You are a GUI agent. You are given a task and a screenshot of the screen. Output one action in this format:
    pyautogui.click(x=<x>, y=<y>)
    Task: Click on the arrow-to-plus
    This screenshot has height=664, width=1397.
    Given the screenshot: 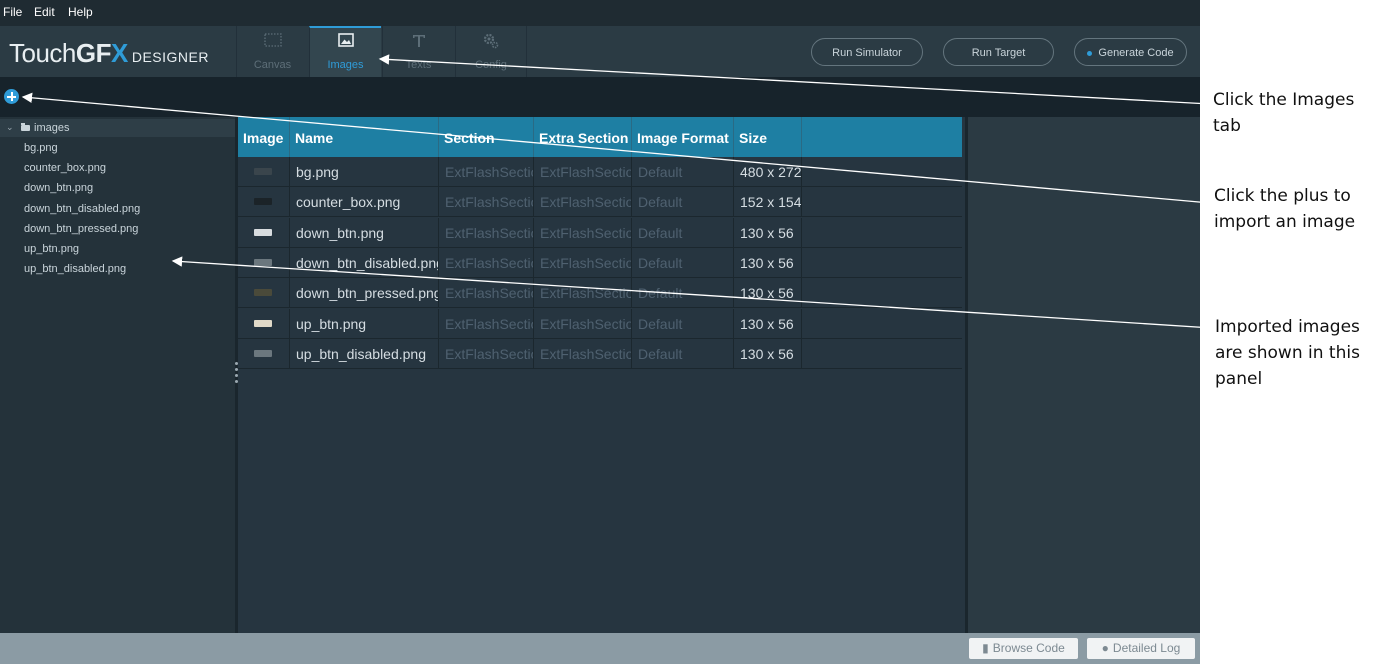 What is the action you would take?
    pyautogui.click(x=616, y=148)
    